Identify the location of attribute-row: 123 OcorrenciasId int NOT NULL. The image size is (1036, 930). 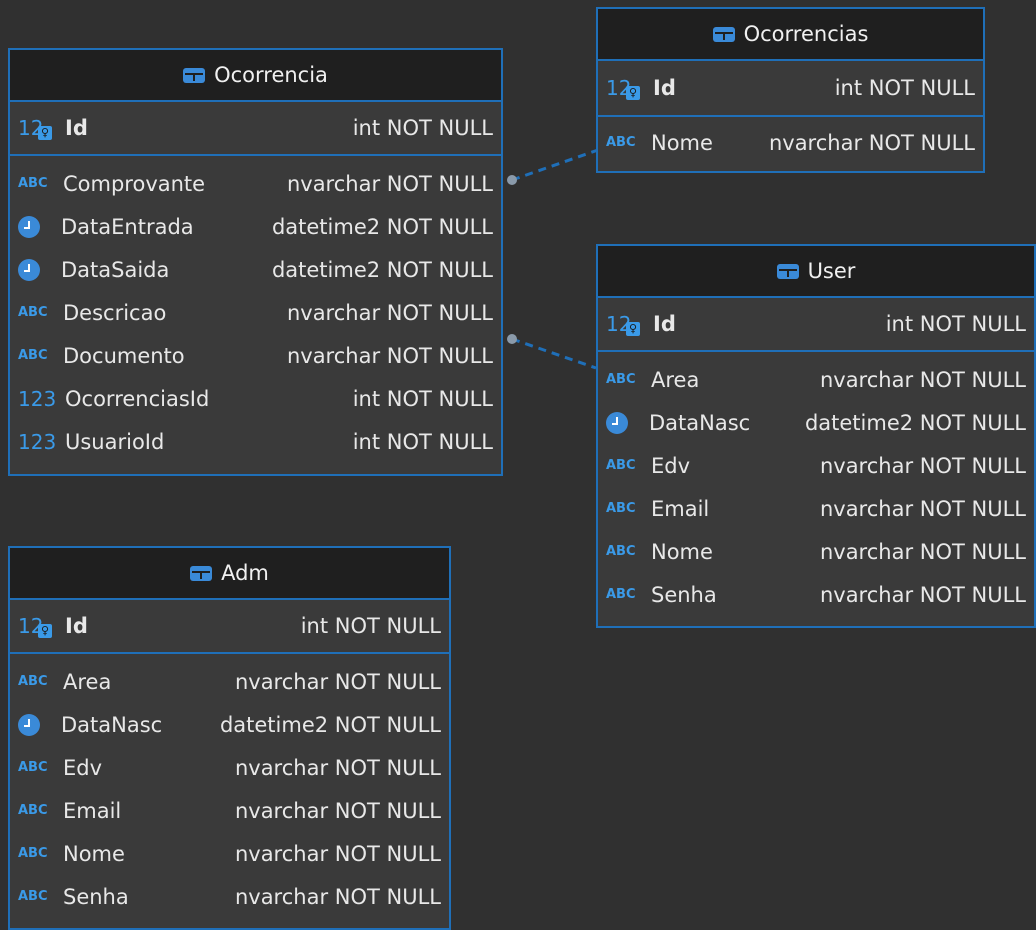
(255, 398).